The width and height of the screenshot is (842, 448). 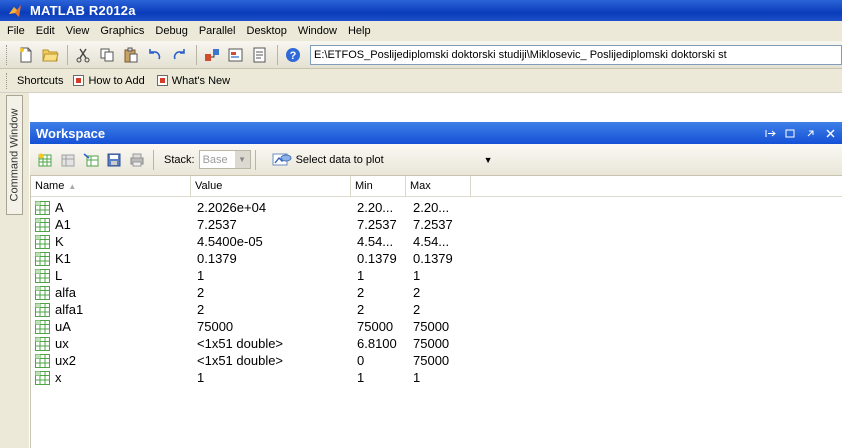 What do you see at coordinates (122, 31) in the screenshot?
I see `menu-graphics: Graphics` at bounding box center [122, 31].